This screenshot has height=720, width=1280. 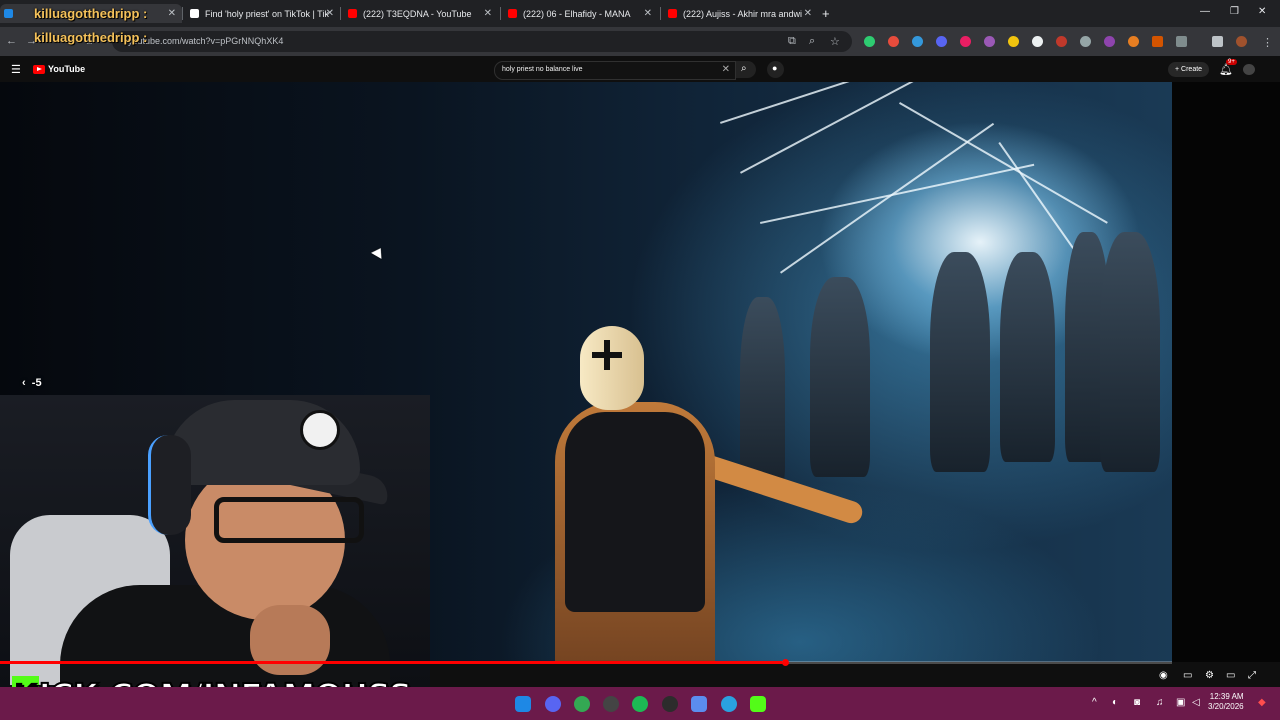 What do you see at coordinates (1241, 41) in the screenshot?
I see `profile-avatar` at bounding box center [1241, 41].